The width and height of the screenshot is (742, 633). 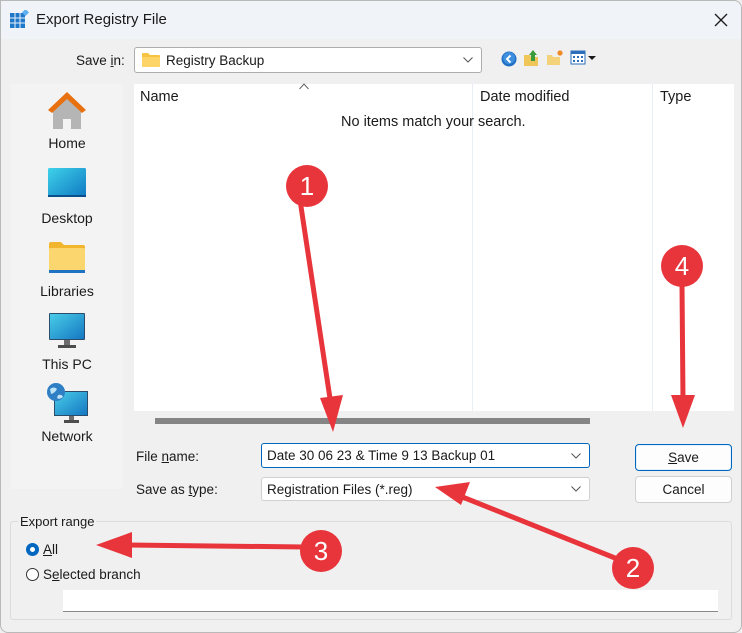 I want to click on place-this-pc: This PC, so click(x=67, y=341).